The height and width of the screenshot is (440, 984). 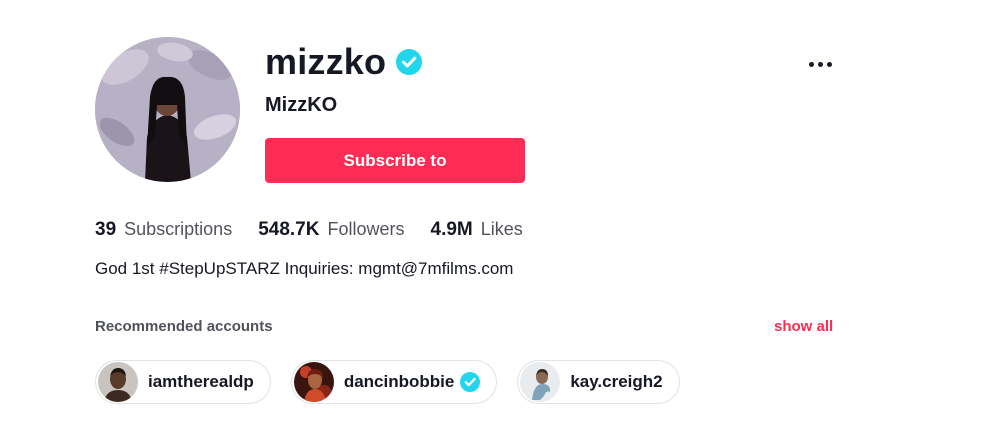 What do you see at coordinates (451, 229) in the screenshot?
I see `likes-count: 4.9M` at bounding box center [451, 229].